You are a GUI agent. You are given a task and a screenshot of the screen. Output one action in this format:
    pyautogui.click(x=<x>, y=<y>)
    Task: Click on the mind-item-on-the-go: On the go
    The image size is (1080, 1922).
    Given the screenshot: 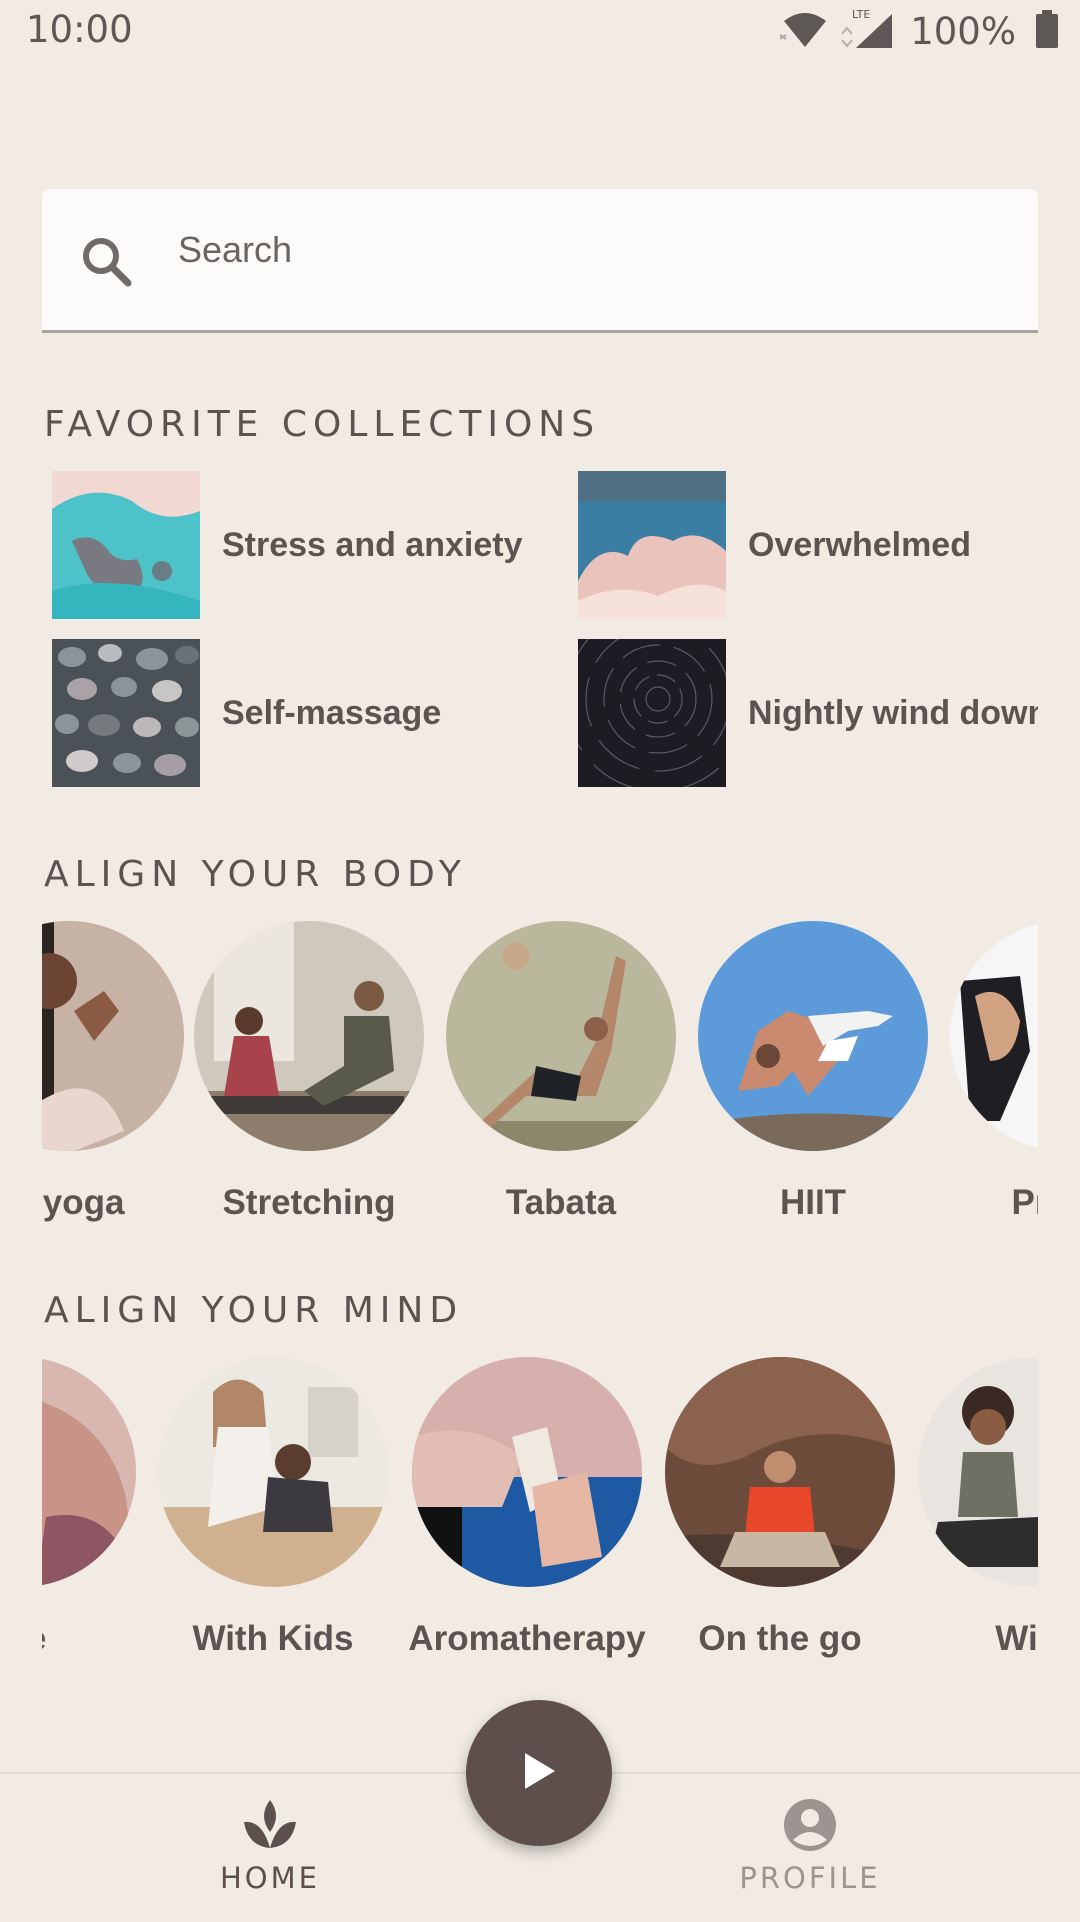 What is the action you would take?
    pyautogui.click(x=780, y=1507)
    